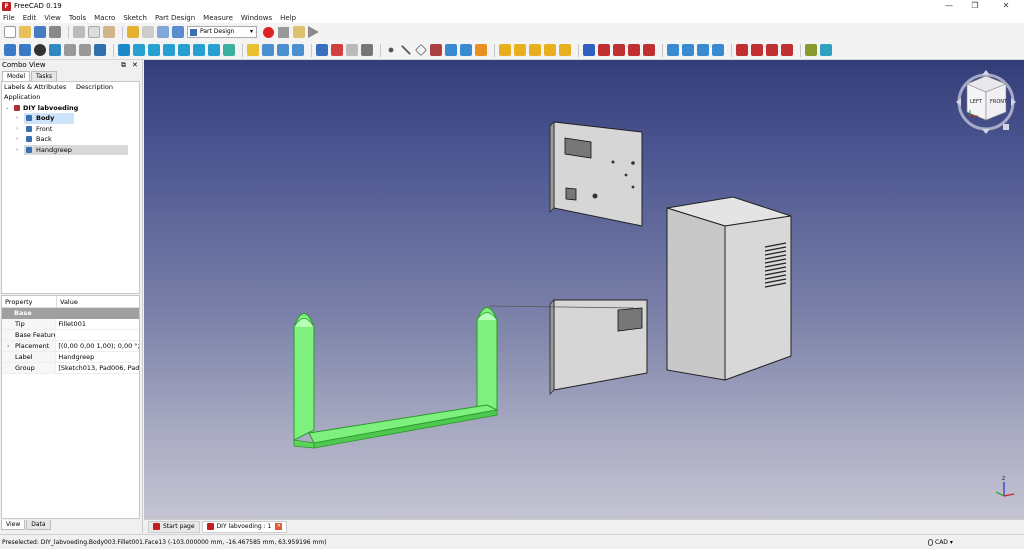  I want to click on navigation-style-selector: CAD ▾, so click(940, 542).